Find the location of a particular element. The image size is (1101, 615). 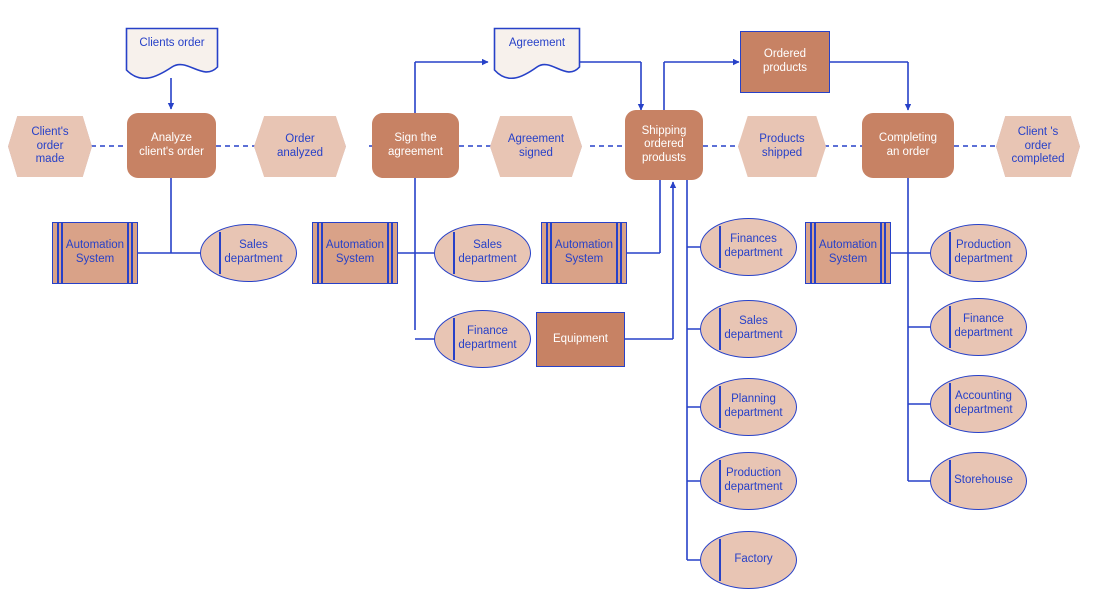

node-automation-system-2: Automation System is located at coordinates (355, 253).